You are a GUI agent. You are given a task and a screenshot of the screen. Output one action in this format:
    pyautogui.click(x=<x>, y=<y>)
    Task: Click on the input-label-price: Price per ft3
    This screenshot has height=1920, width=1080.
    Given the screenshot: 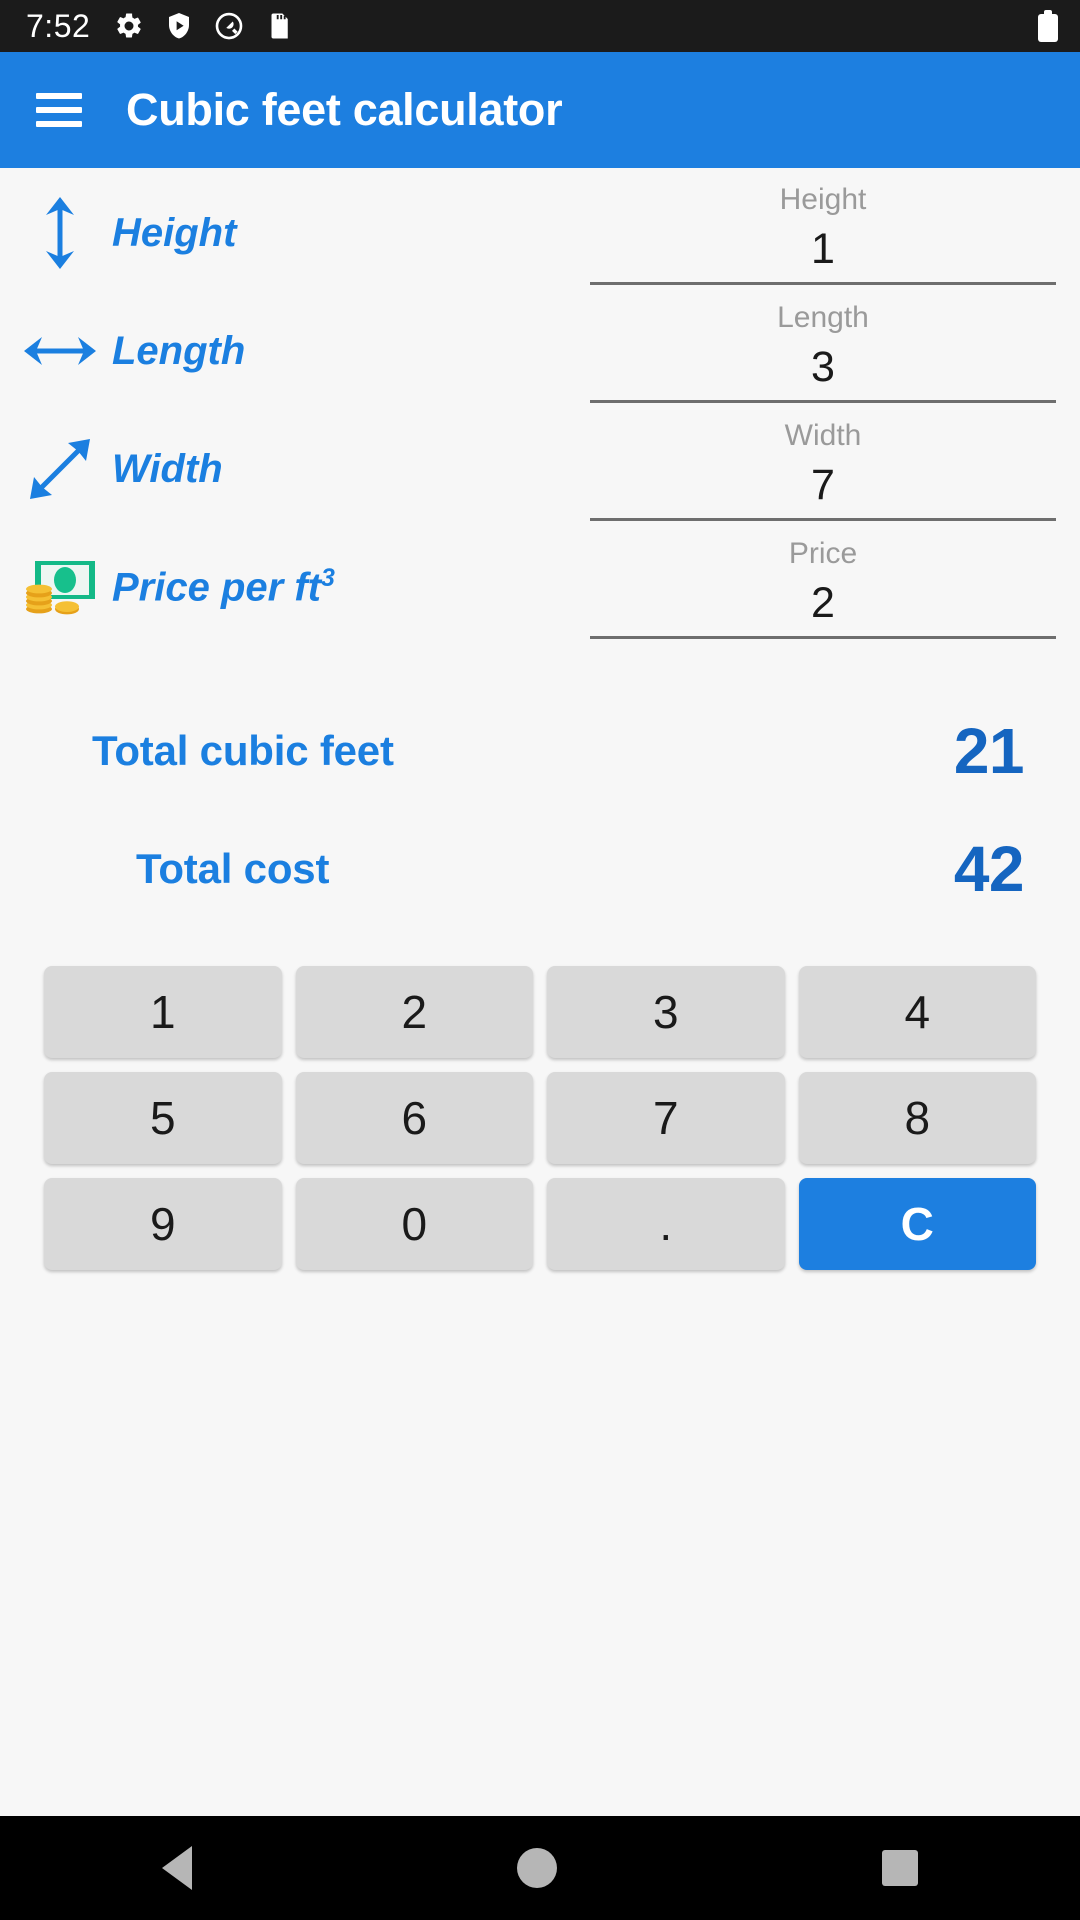 What is the action you would take?
    pyautogui.click(x=223, y=587)
    